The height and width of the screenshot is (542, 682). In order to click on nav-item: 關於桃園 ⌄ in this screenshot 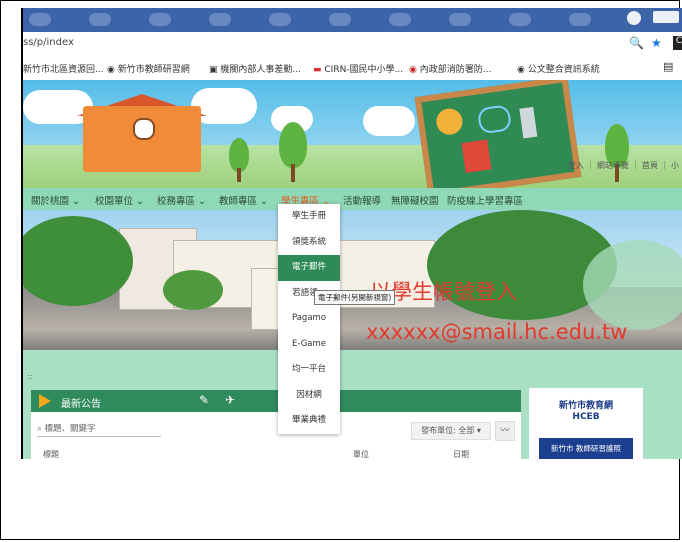, I will do `click(55, 200)`.